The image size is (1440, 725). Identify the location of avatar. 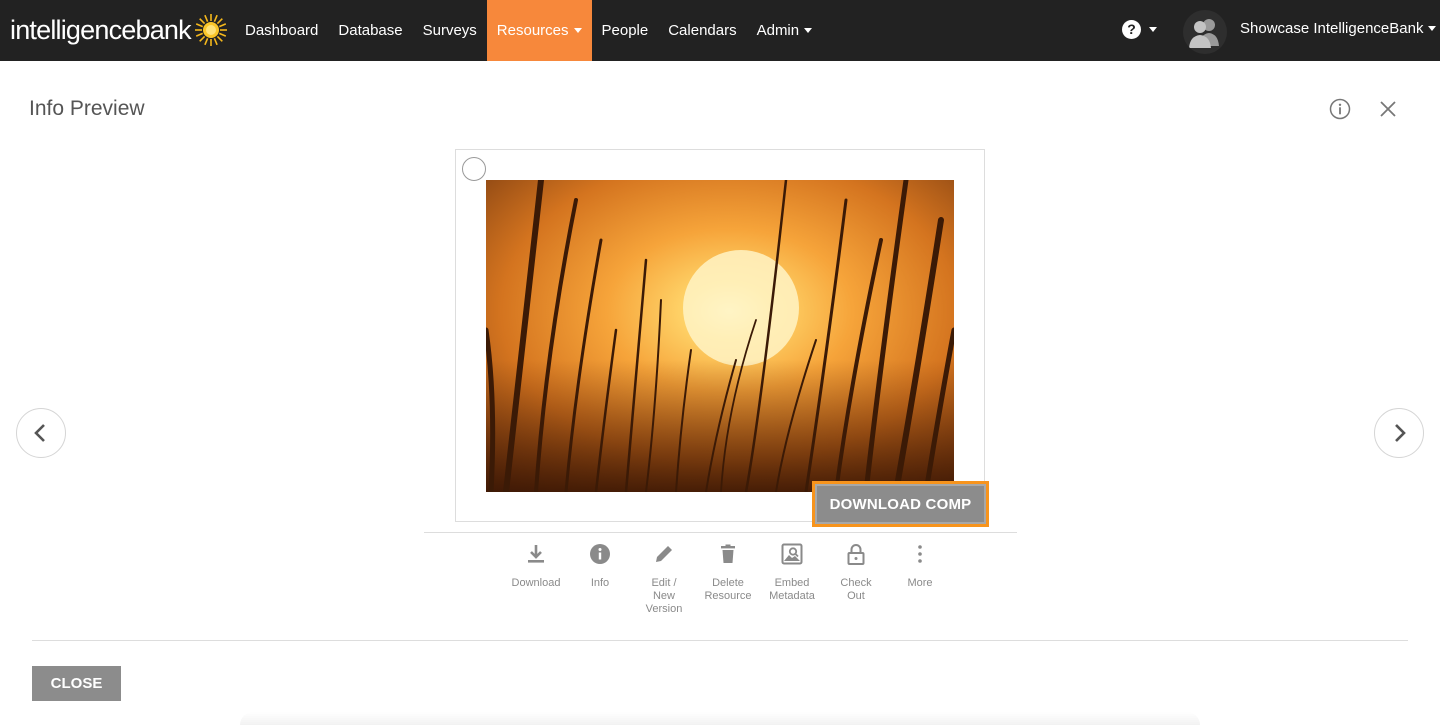
(1205, 32).